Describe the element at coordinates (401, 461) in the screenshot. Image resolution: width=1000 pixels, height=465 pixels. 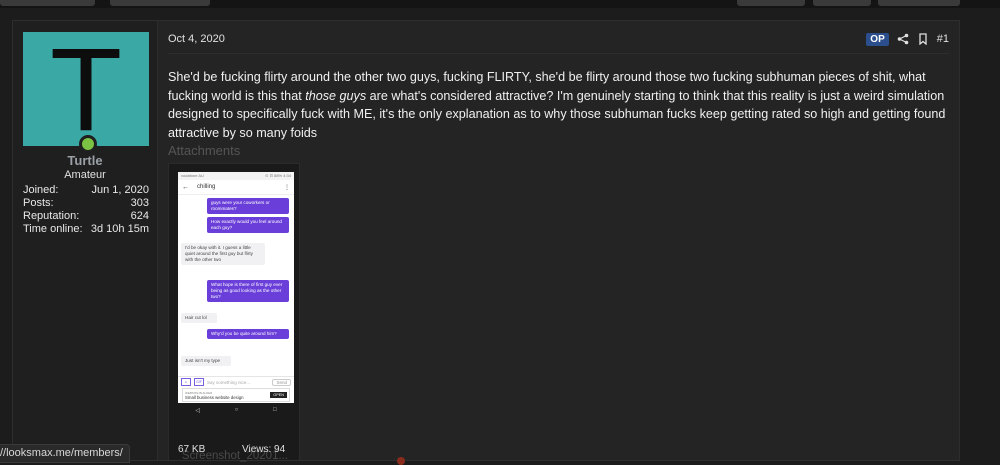
I see `notification-dot` at that location.